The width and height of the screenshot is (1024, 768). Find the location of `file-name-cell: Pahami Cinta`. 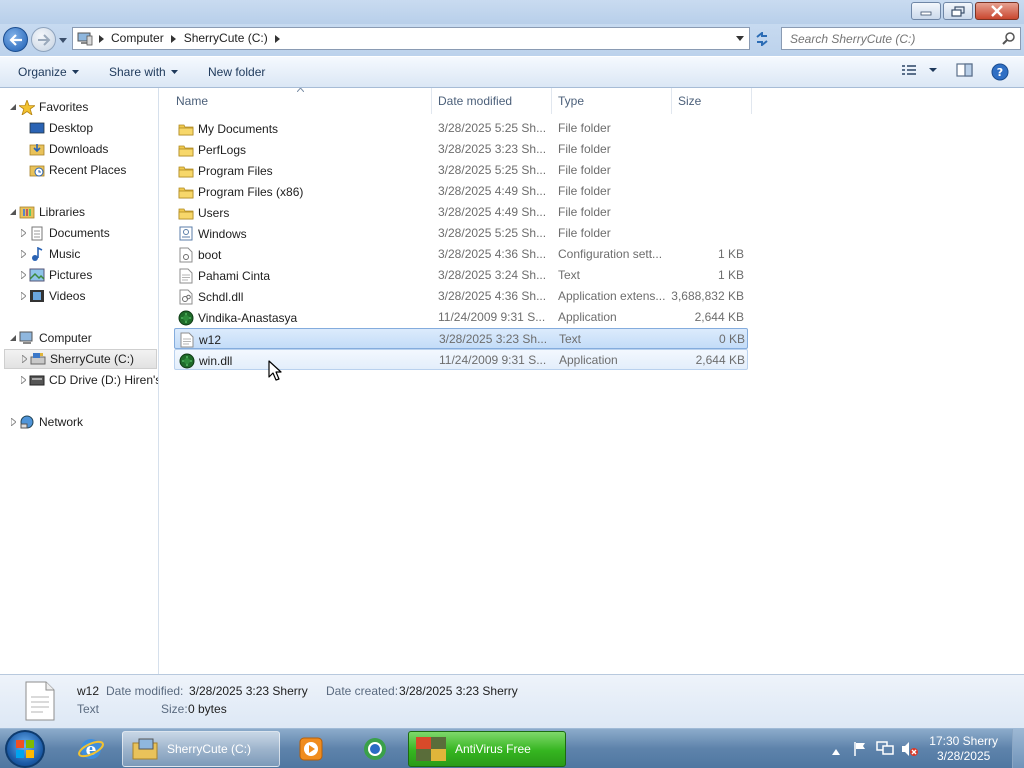

file-name-cell: Pahami Cinta is located at coordinates (224, 275).